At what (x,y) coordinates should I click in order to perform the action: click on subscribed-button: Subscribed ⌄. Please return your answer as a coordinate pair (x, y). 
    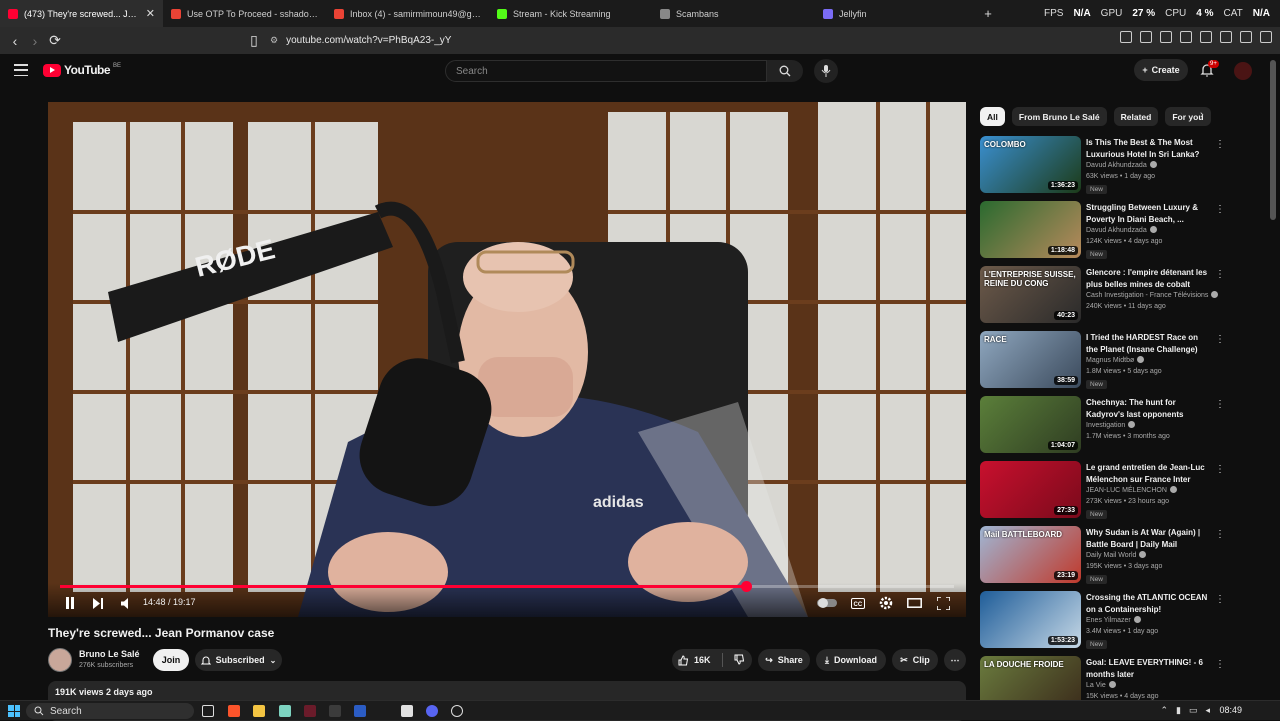
    Looking at the image, I should click on (238, 660).